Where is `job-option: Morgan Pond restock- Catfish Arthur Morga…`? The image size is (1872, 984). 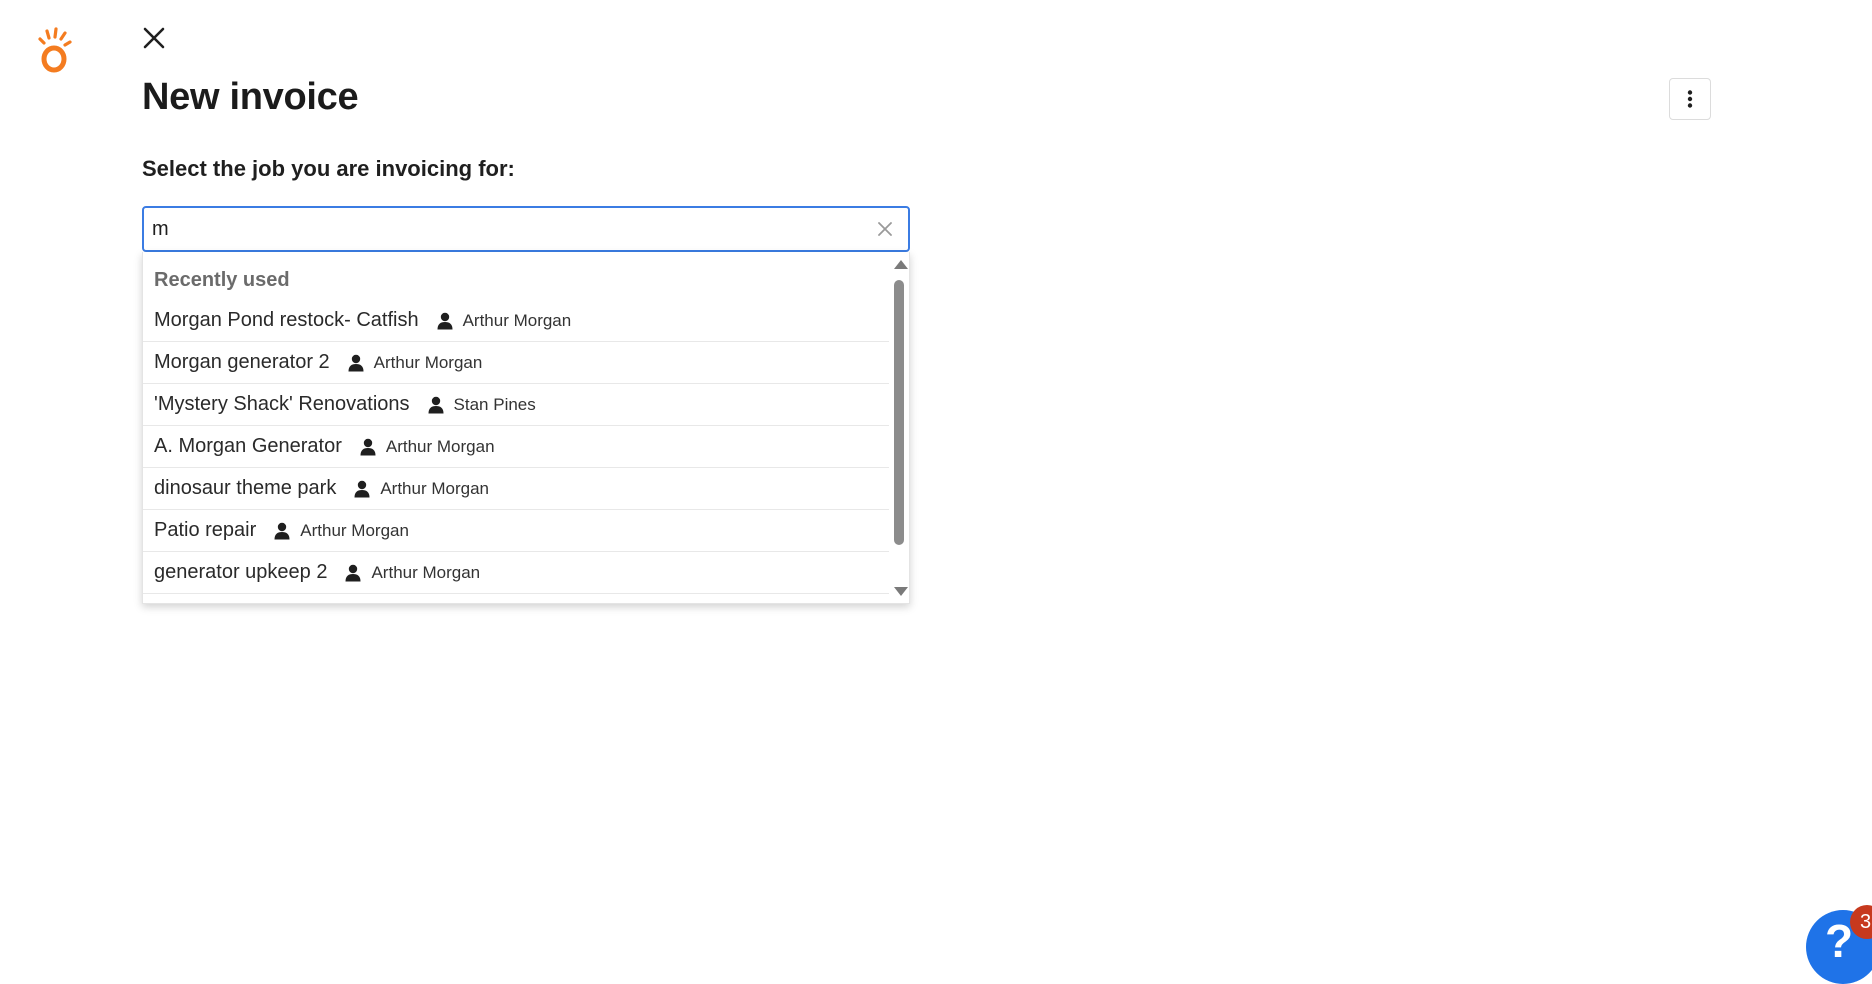
job-option: Morgan Pond restock- Catfish Arthur Morga… is located at coordinates (516, 321).